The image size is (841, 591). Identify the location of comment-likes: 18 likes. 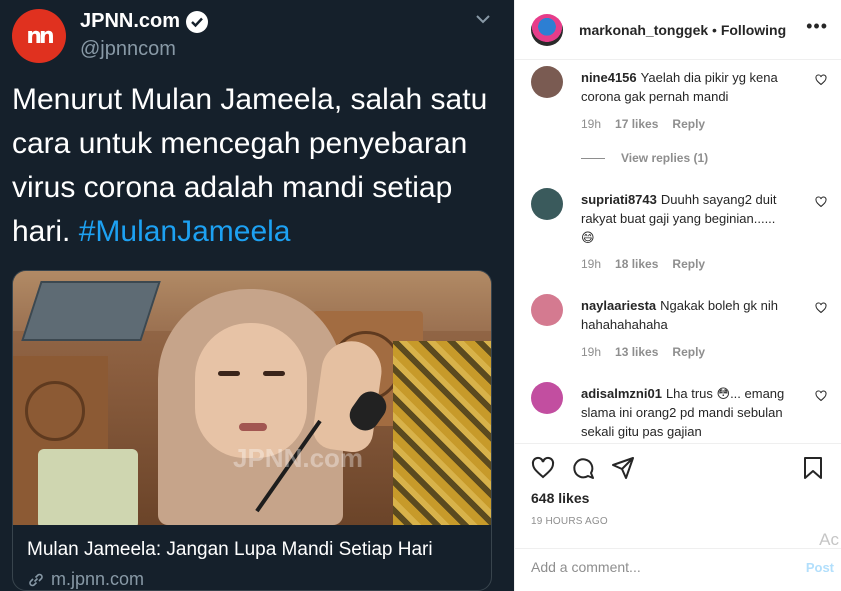
(636, 264).